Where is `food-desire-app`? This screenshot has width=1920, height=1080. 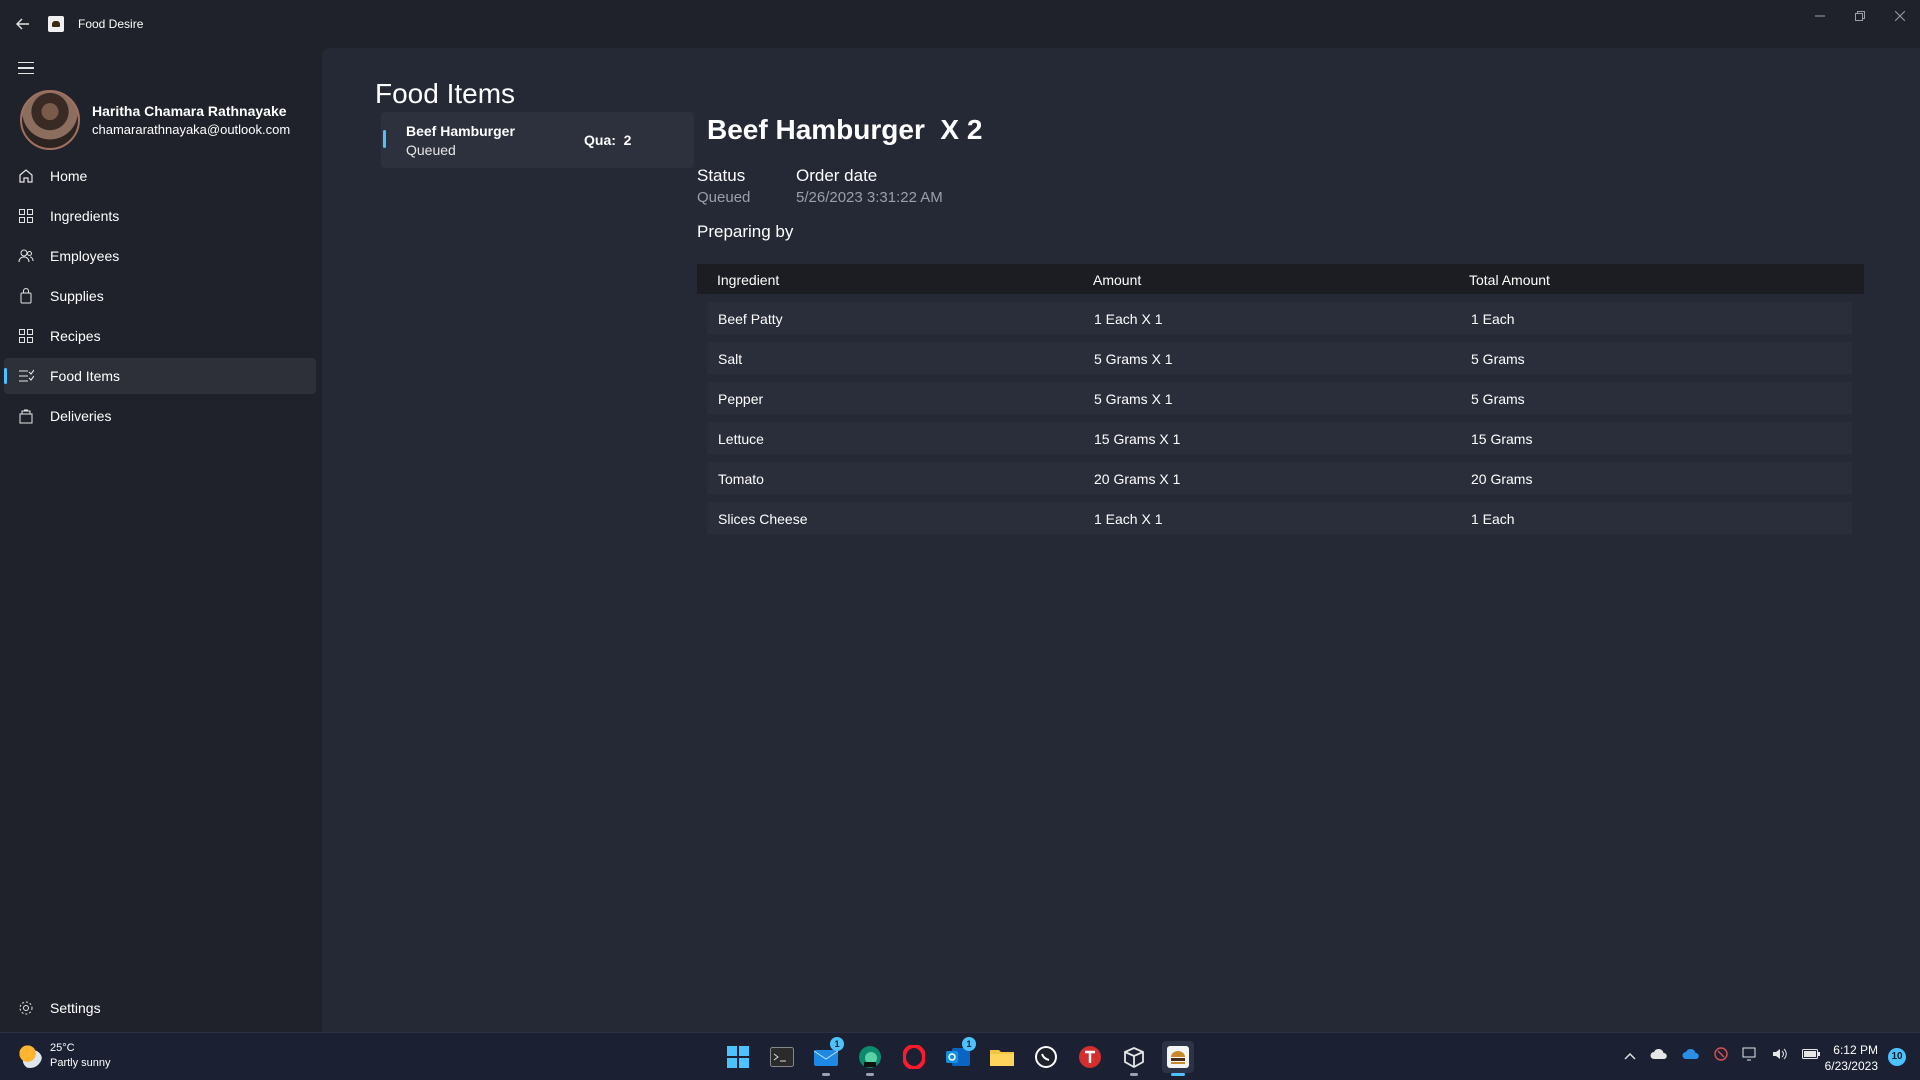 food-desire-app is located at coordinates (1178, 1058).